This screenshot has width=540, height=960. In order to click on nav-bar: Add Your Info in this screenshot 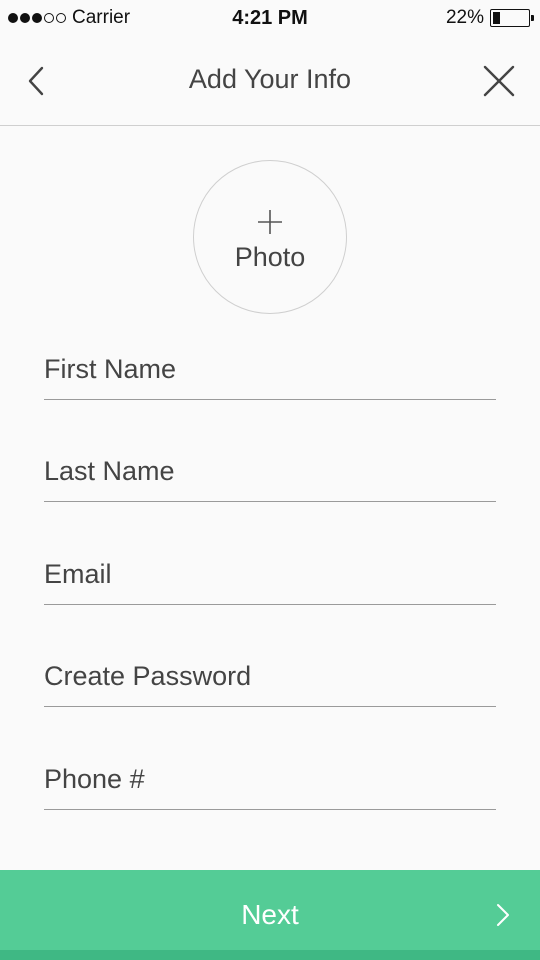, I will do `click(270, 81)`.